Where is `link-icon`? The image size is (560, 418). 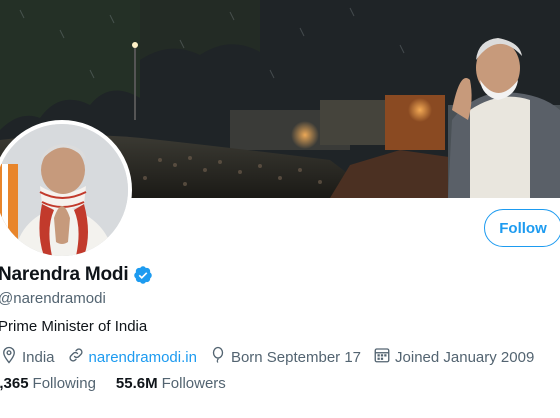
link-icon is located at coordinates (78, 357).